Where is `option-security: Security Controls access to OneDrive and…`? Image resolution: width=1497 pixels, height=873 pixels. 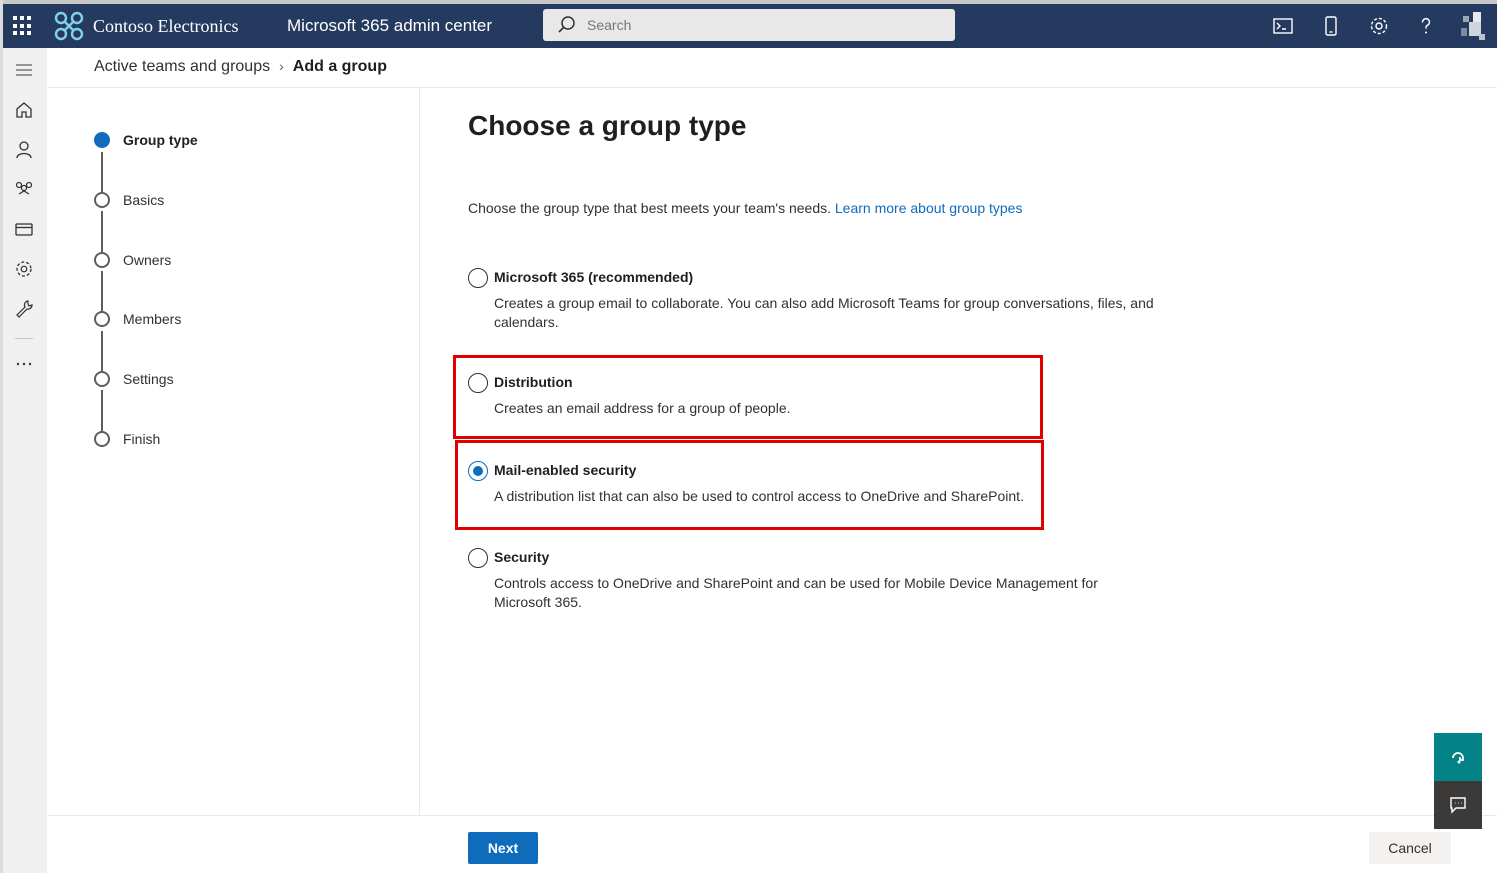 option-security: Security Controls access to OneDrive and… is located at coordinates (818, 580).